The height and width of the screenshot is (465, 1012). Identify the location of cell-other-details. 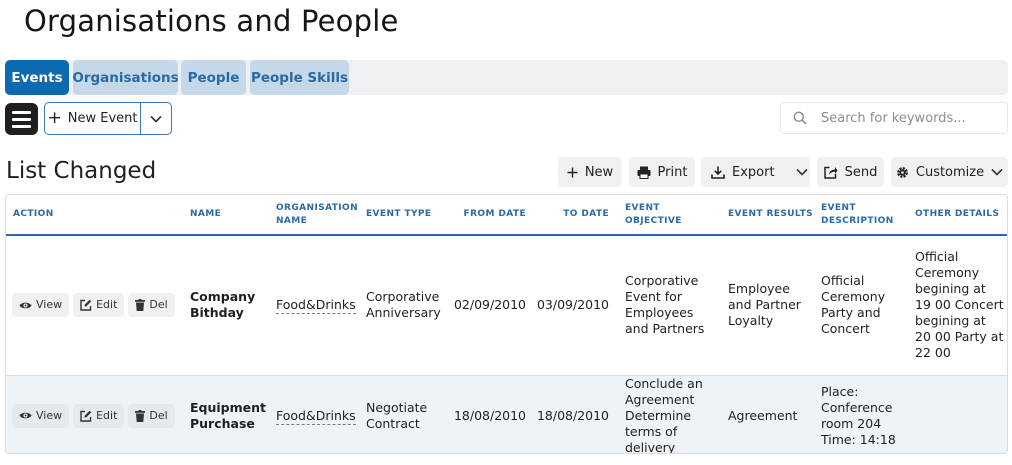
(959, 413).